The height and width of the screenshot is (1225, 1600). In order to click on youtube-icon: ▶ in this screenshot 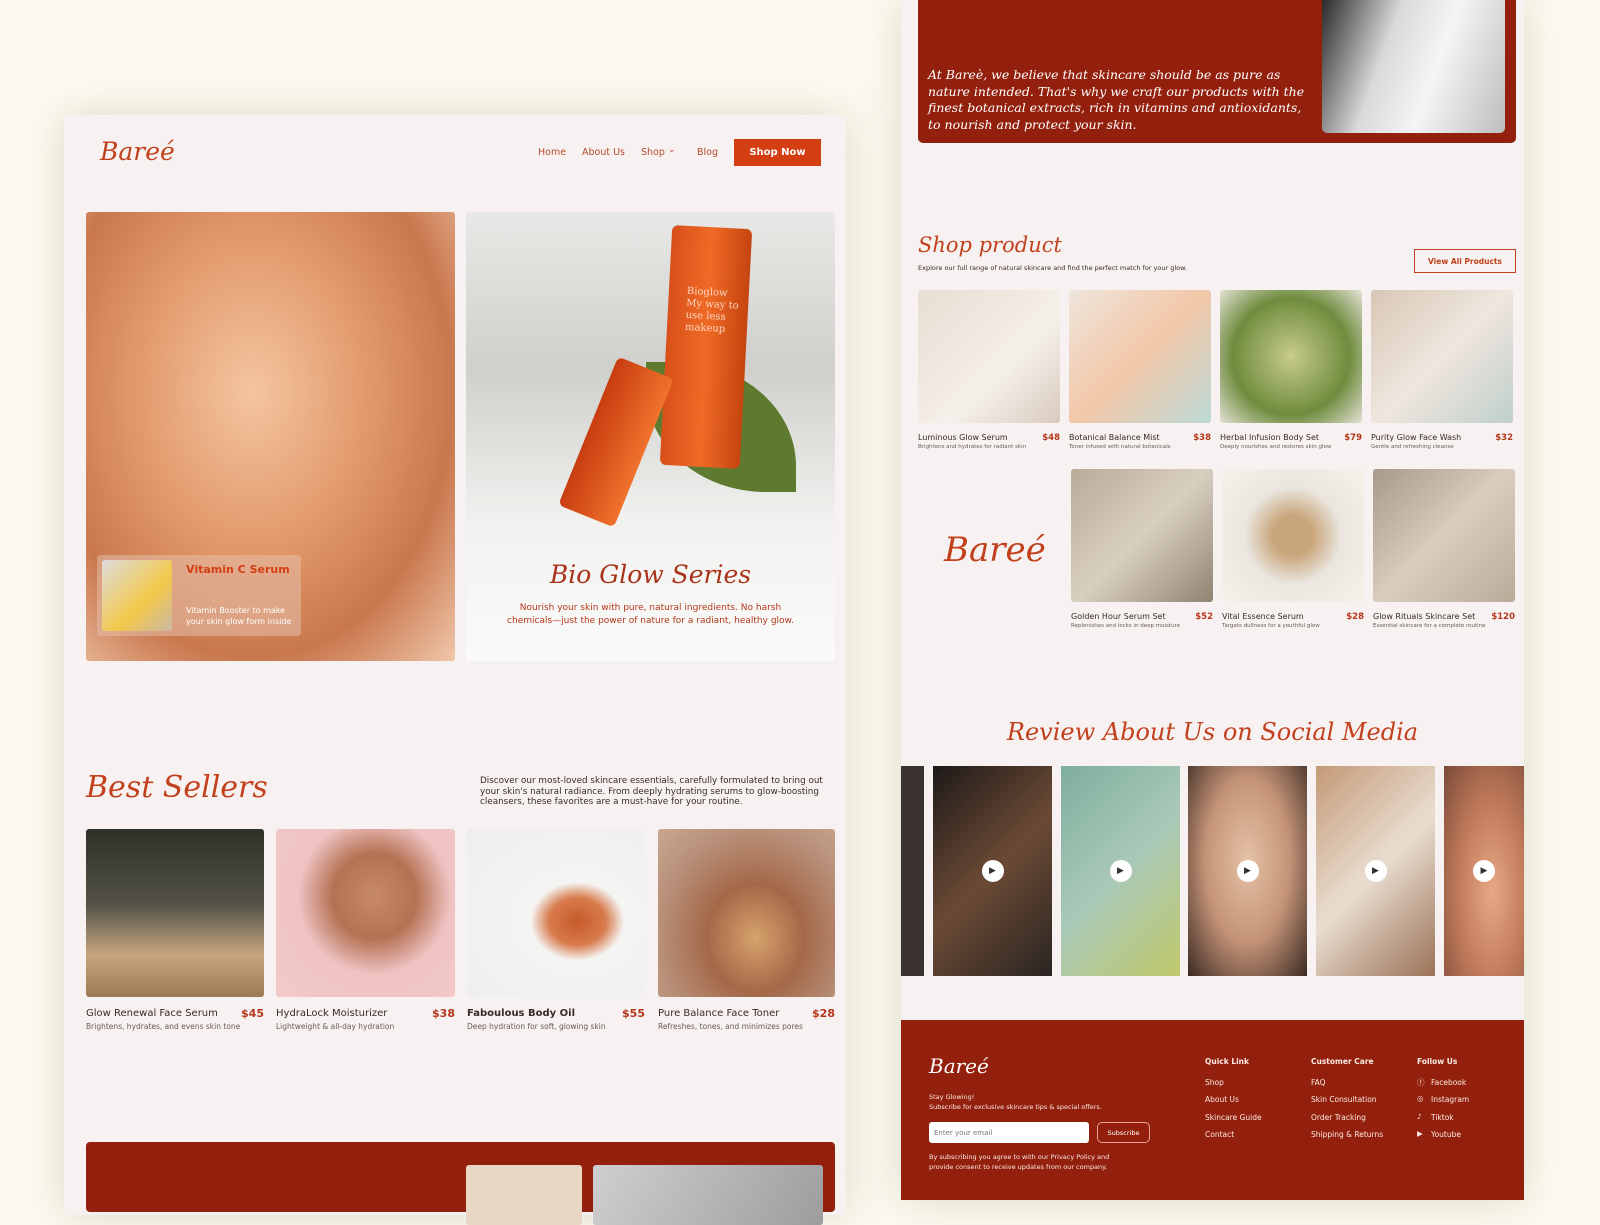, I will do `click(1420, 1133)`.